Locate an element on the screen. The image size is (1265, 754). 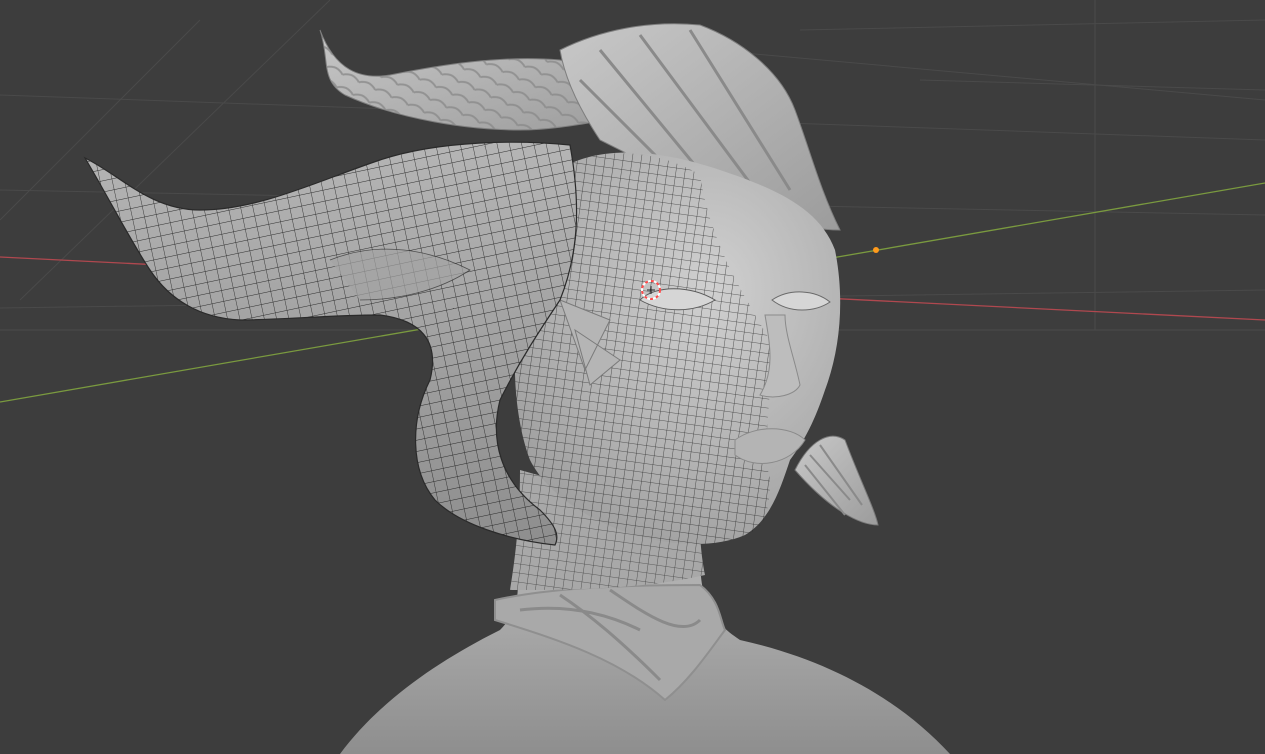
small-horn is located at coordinates (836, 480).